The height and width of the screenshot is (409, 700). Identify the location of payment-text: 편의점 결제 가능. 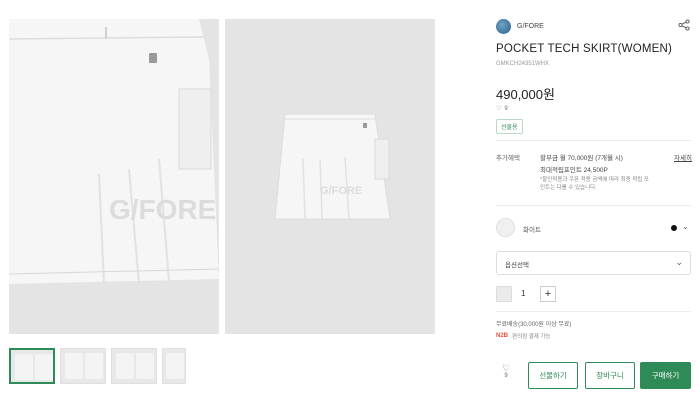
(531, 337).